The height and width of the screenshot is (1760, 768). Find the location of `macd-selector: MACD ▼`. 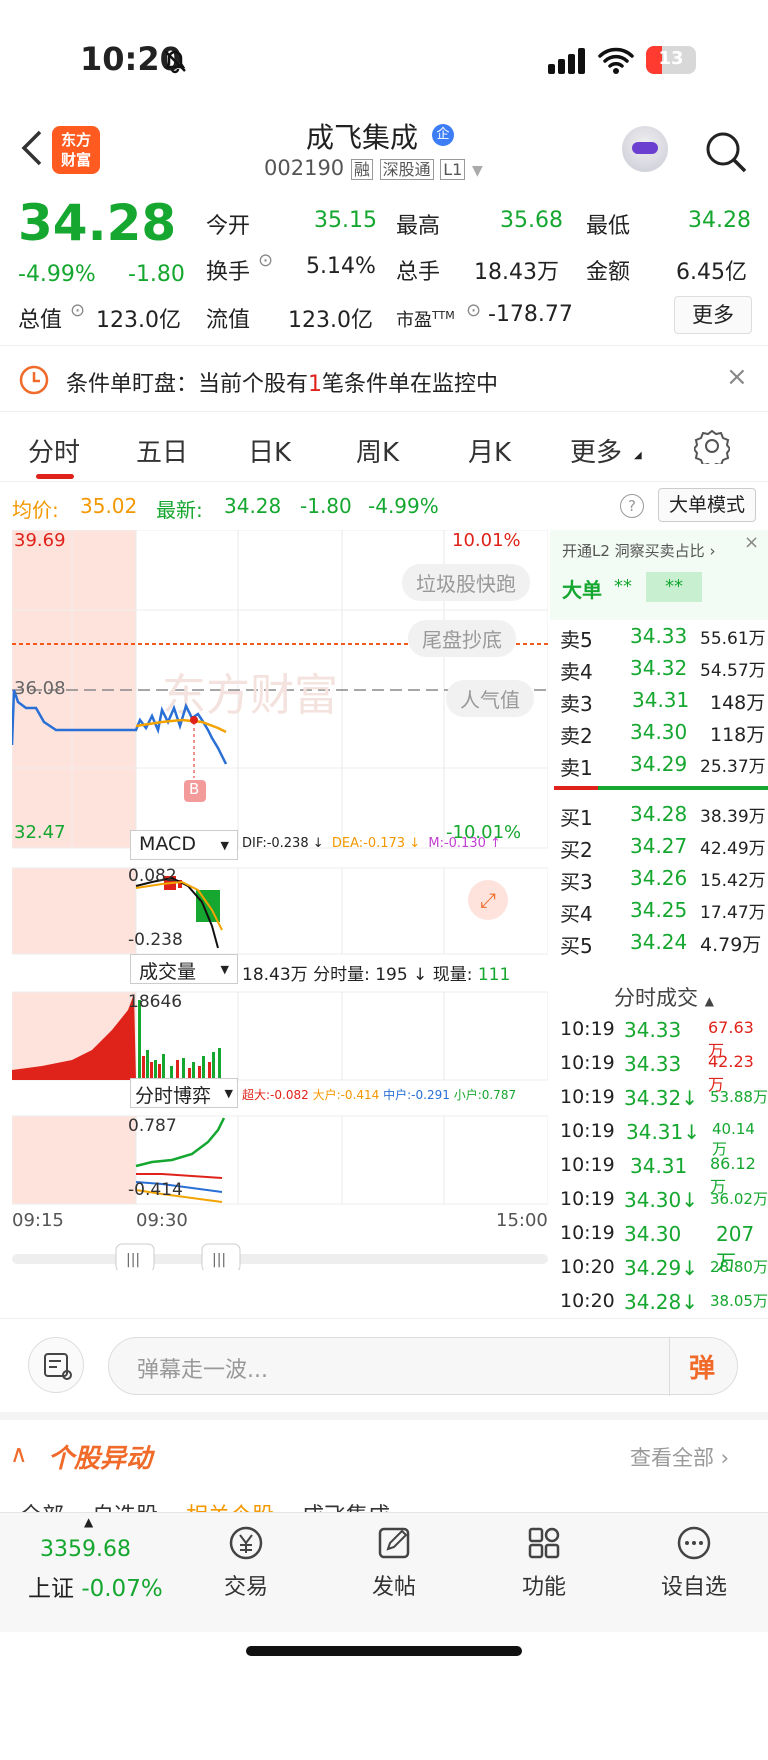

macd-selector: MACD ▼ is located at coordinates (184, 845).